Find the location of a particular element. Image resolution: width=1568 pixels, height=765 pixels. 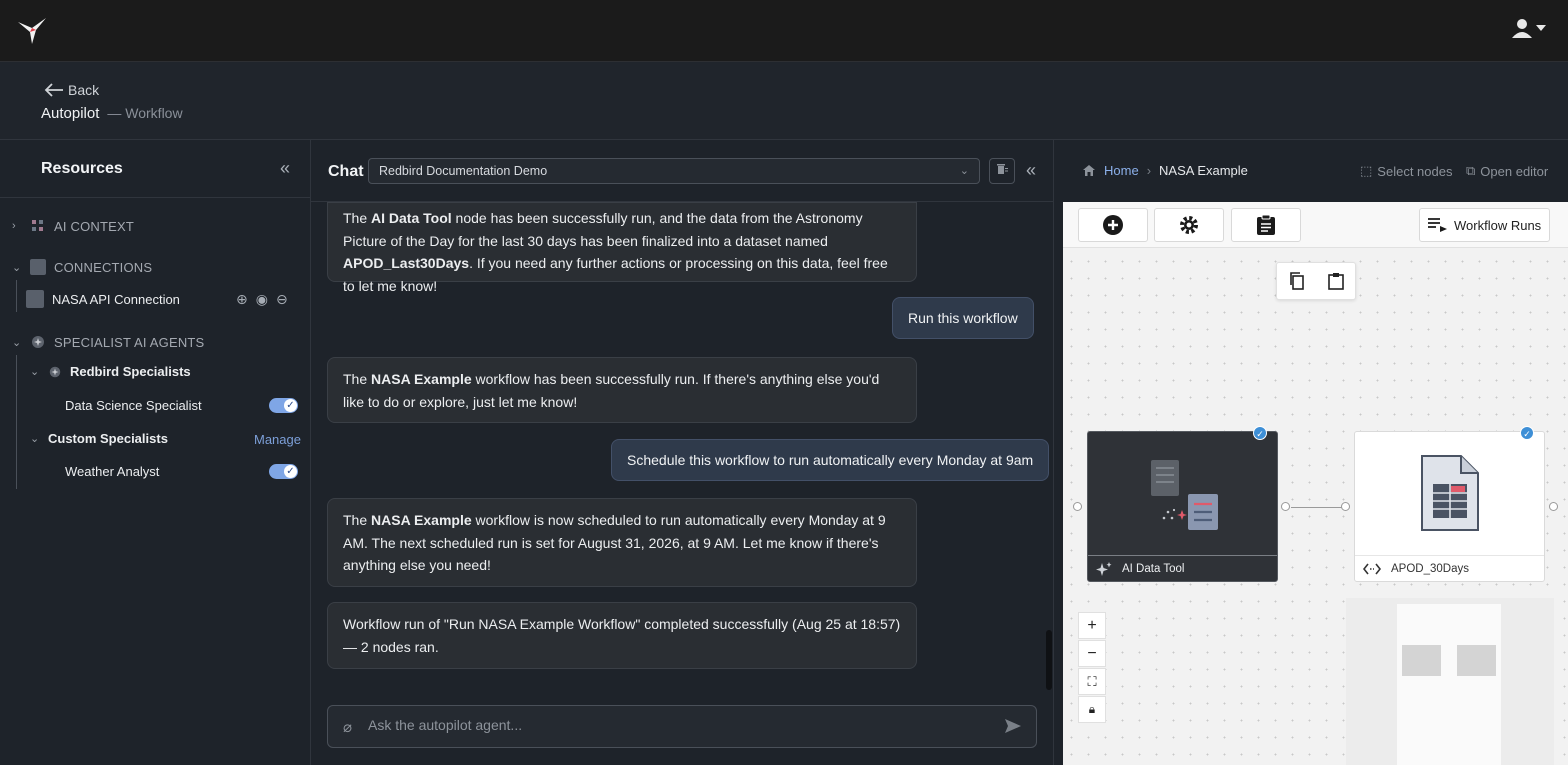

minimap-viewport is located at coordinates (1449, 684).